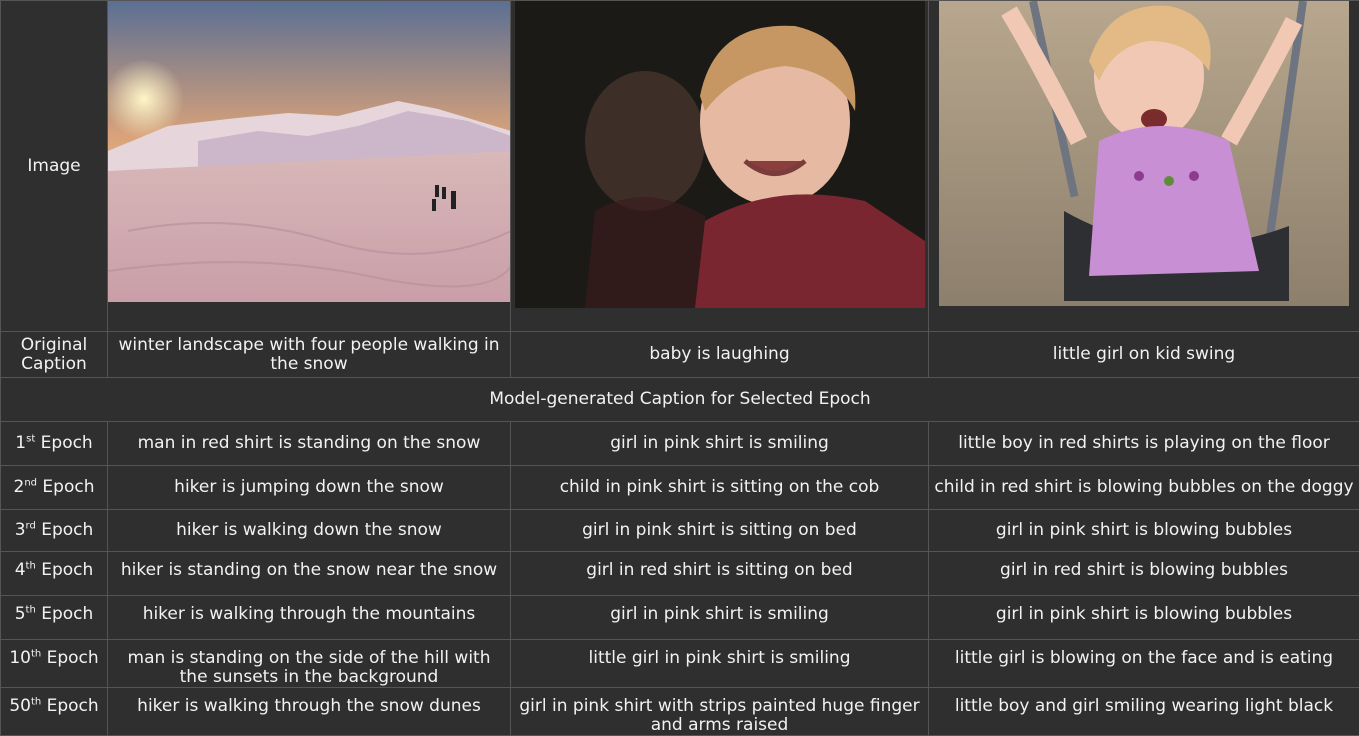  What do you see at coordinates (20, 658) in the screenshot?
I see `epoch-number: 10` at bounding box center [20, 658].